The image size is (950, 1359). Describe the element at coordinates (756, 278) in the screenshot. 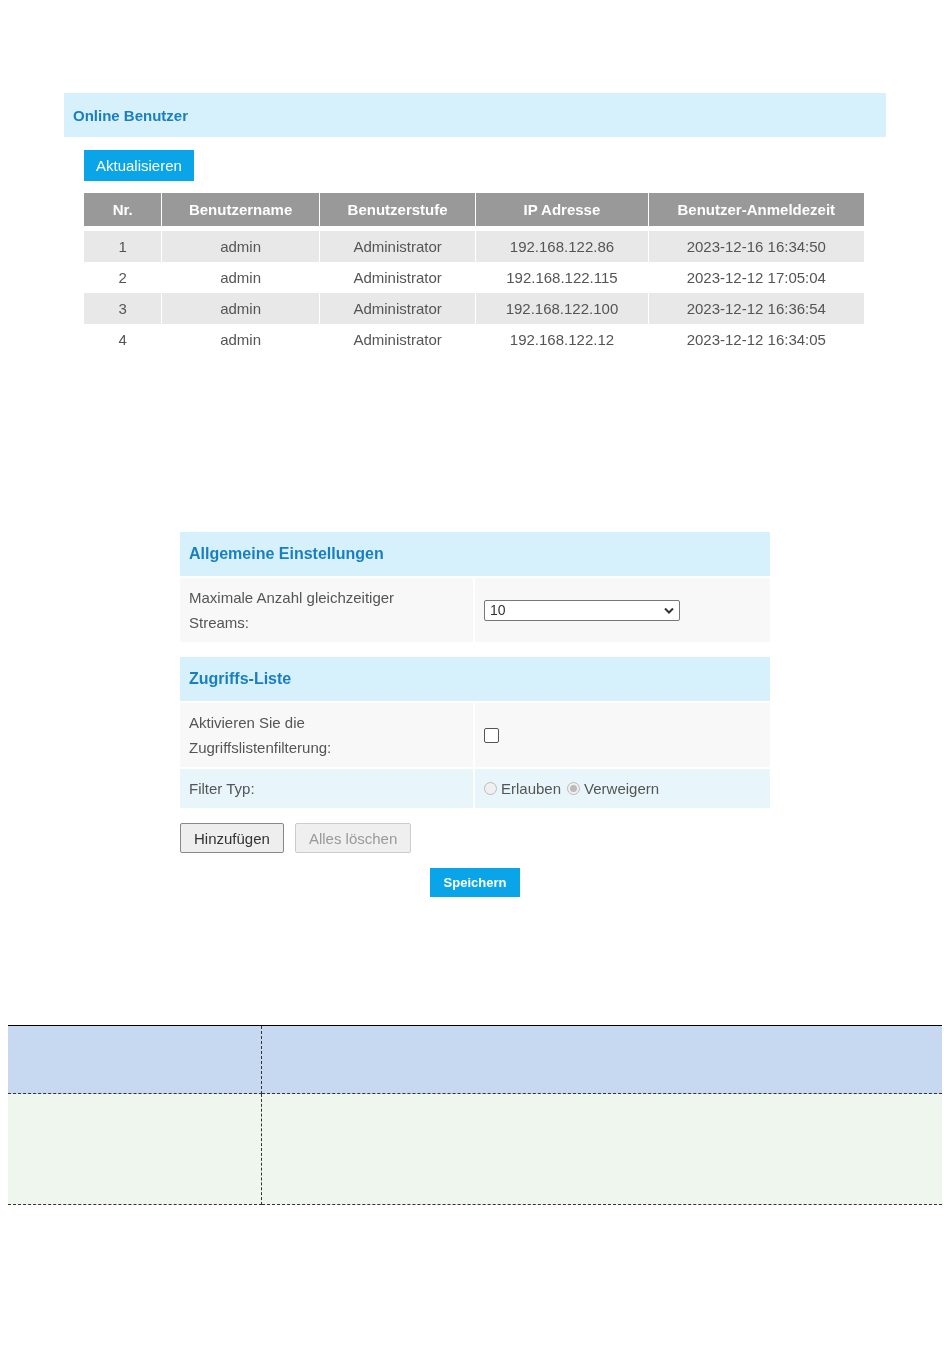

I see `table-cell-text: 2023-12-12 17:05:04` at that location.